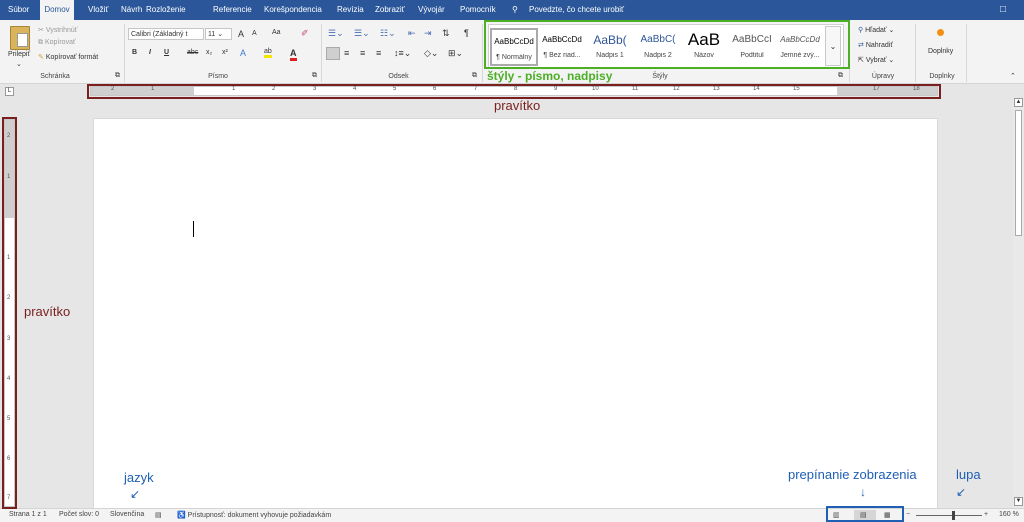 The width and height of the screenshot is (1024, 522). I want to click on web-layout-icon: ▦, so click(887, 515).